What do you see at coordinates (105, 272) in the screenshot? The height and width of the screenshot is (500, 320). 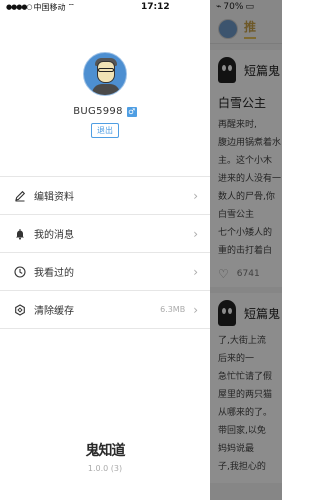 I see `menu-item-history: 我看过的 ›` at bounding box center [105, 272].